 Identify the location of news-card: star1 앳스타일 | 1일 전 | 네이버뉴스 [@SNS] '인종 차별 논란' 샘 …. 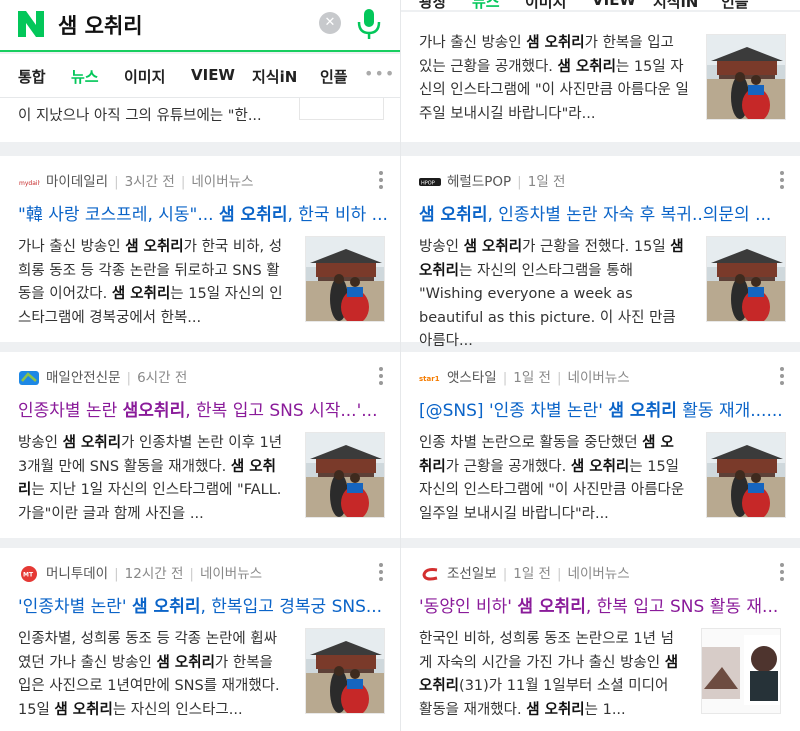
(600, 445).